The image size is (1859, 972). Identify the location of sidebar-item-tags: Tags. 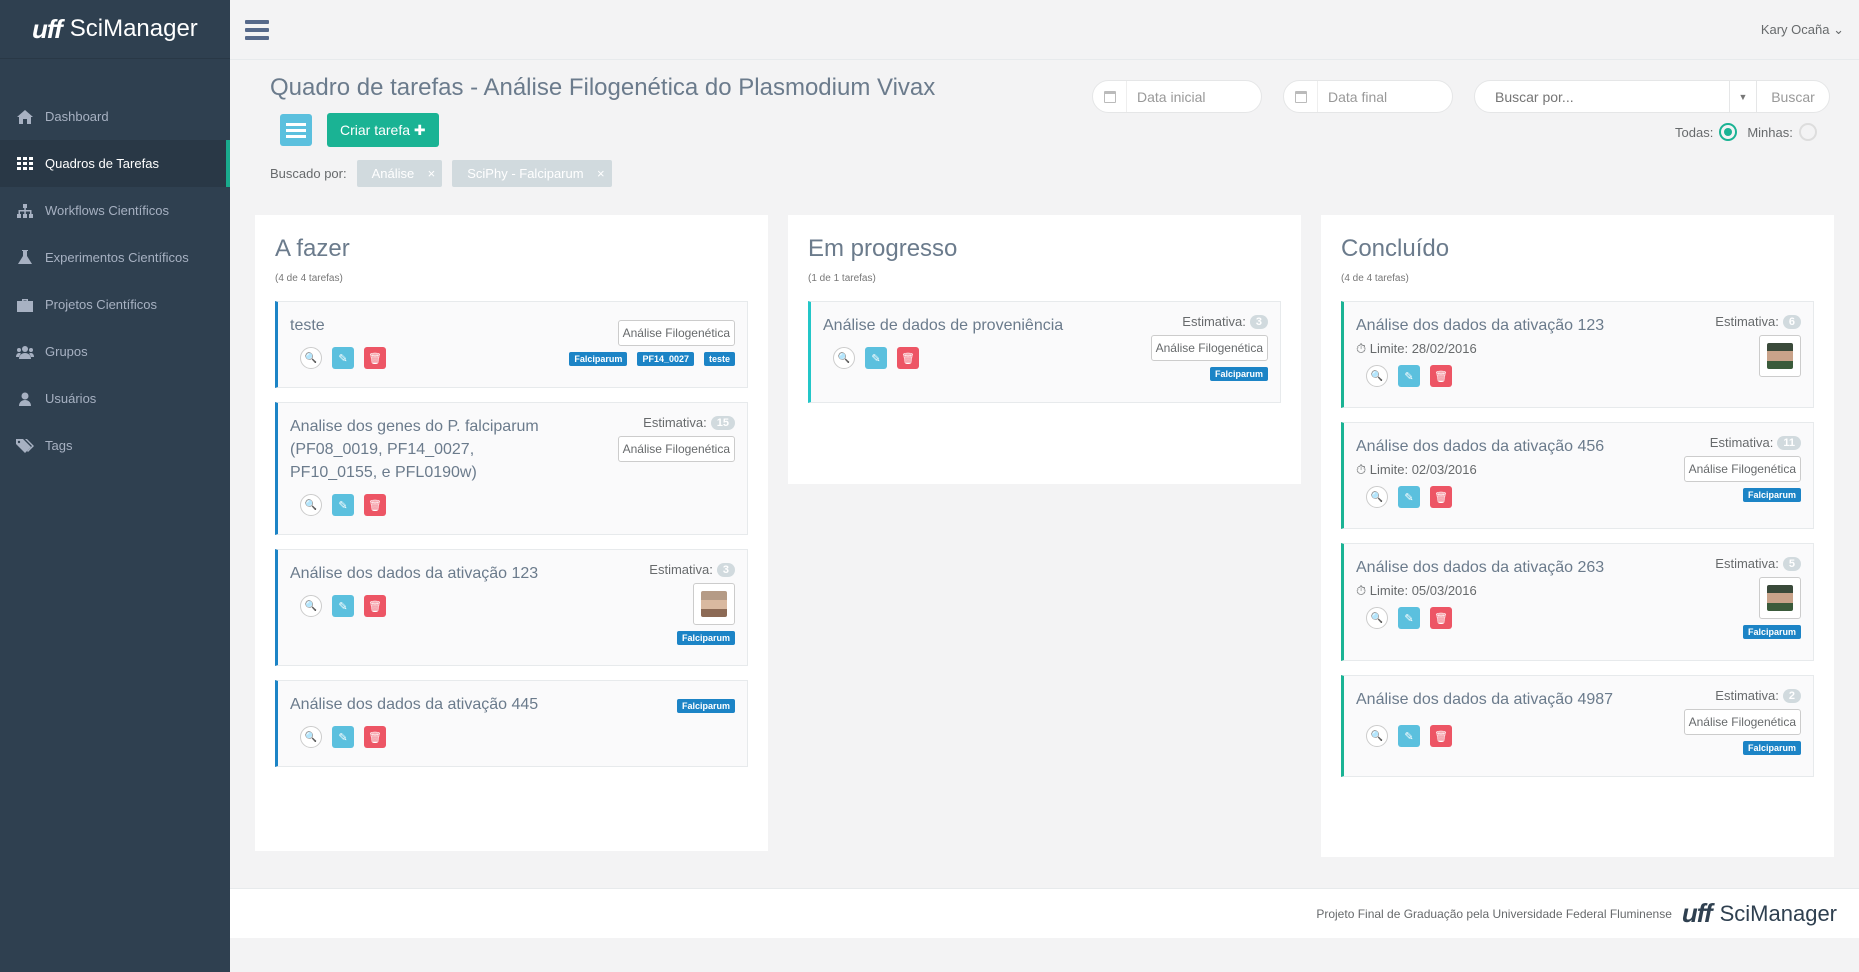
(115, 445).